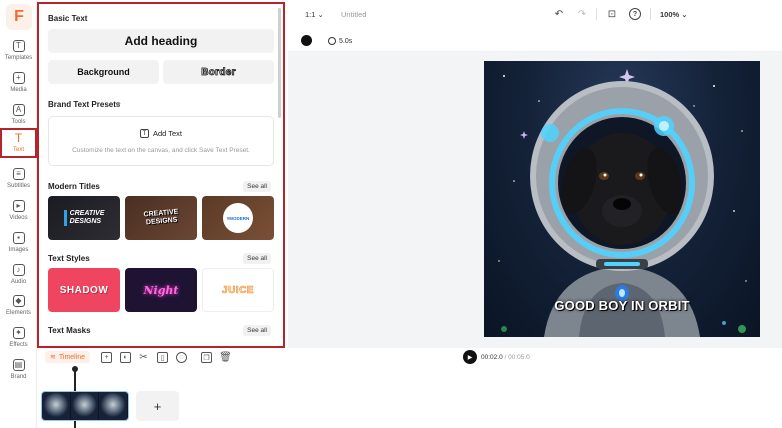 The image size is (782, 428). What do you see at coordinates (85, 406) in the screenshot?
I see `video-clip` at bounding box center [85, 406].